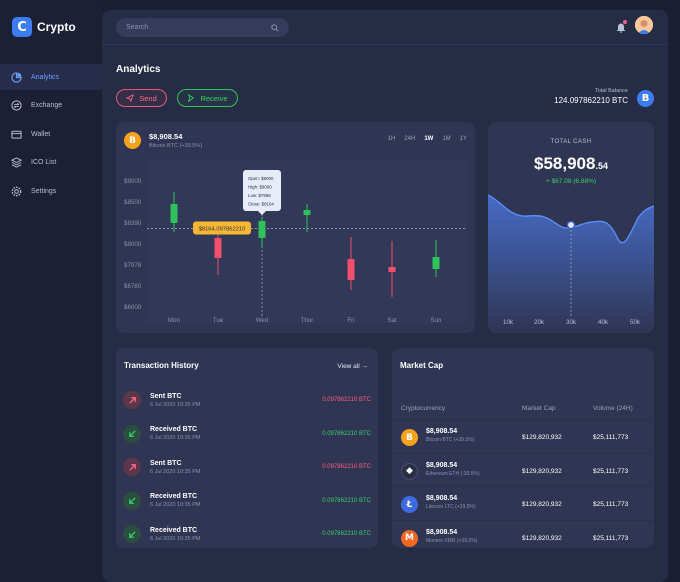 This screenshot has height=582, width=680. Describe the element at coordinates (133, 265) in the screenshot. I see `y-tick-label: $7978` at that location.